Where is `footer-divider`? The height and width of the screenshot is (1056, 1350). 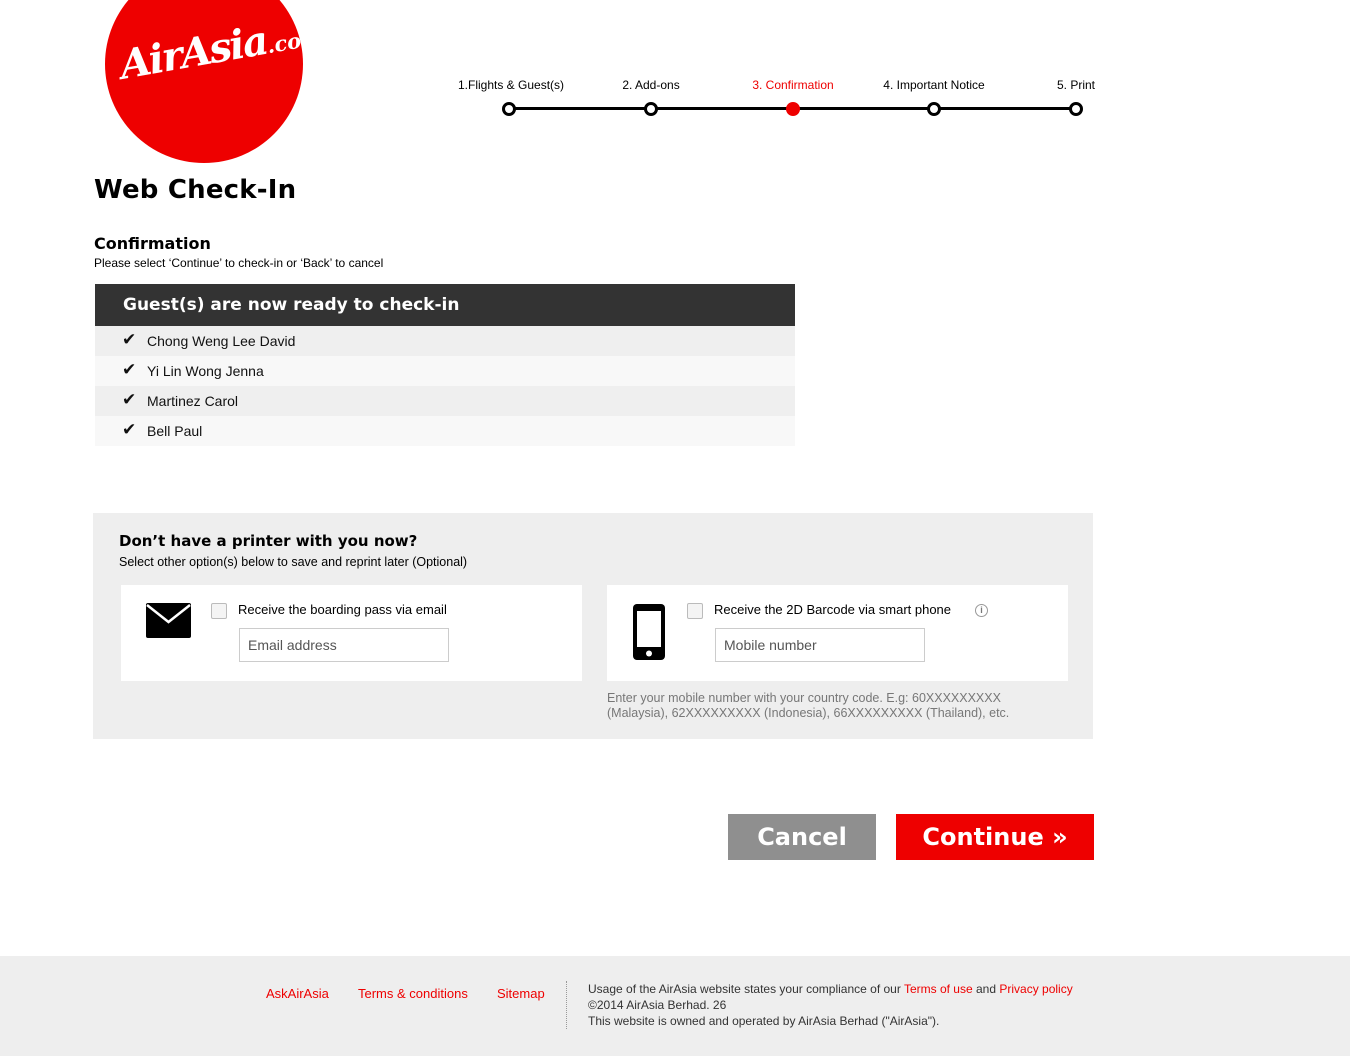 footer-divider is located at coordinates (566, 1005).